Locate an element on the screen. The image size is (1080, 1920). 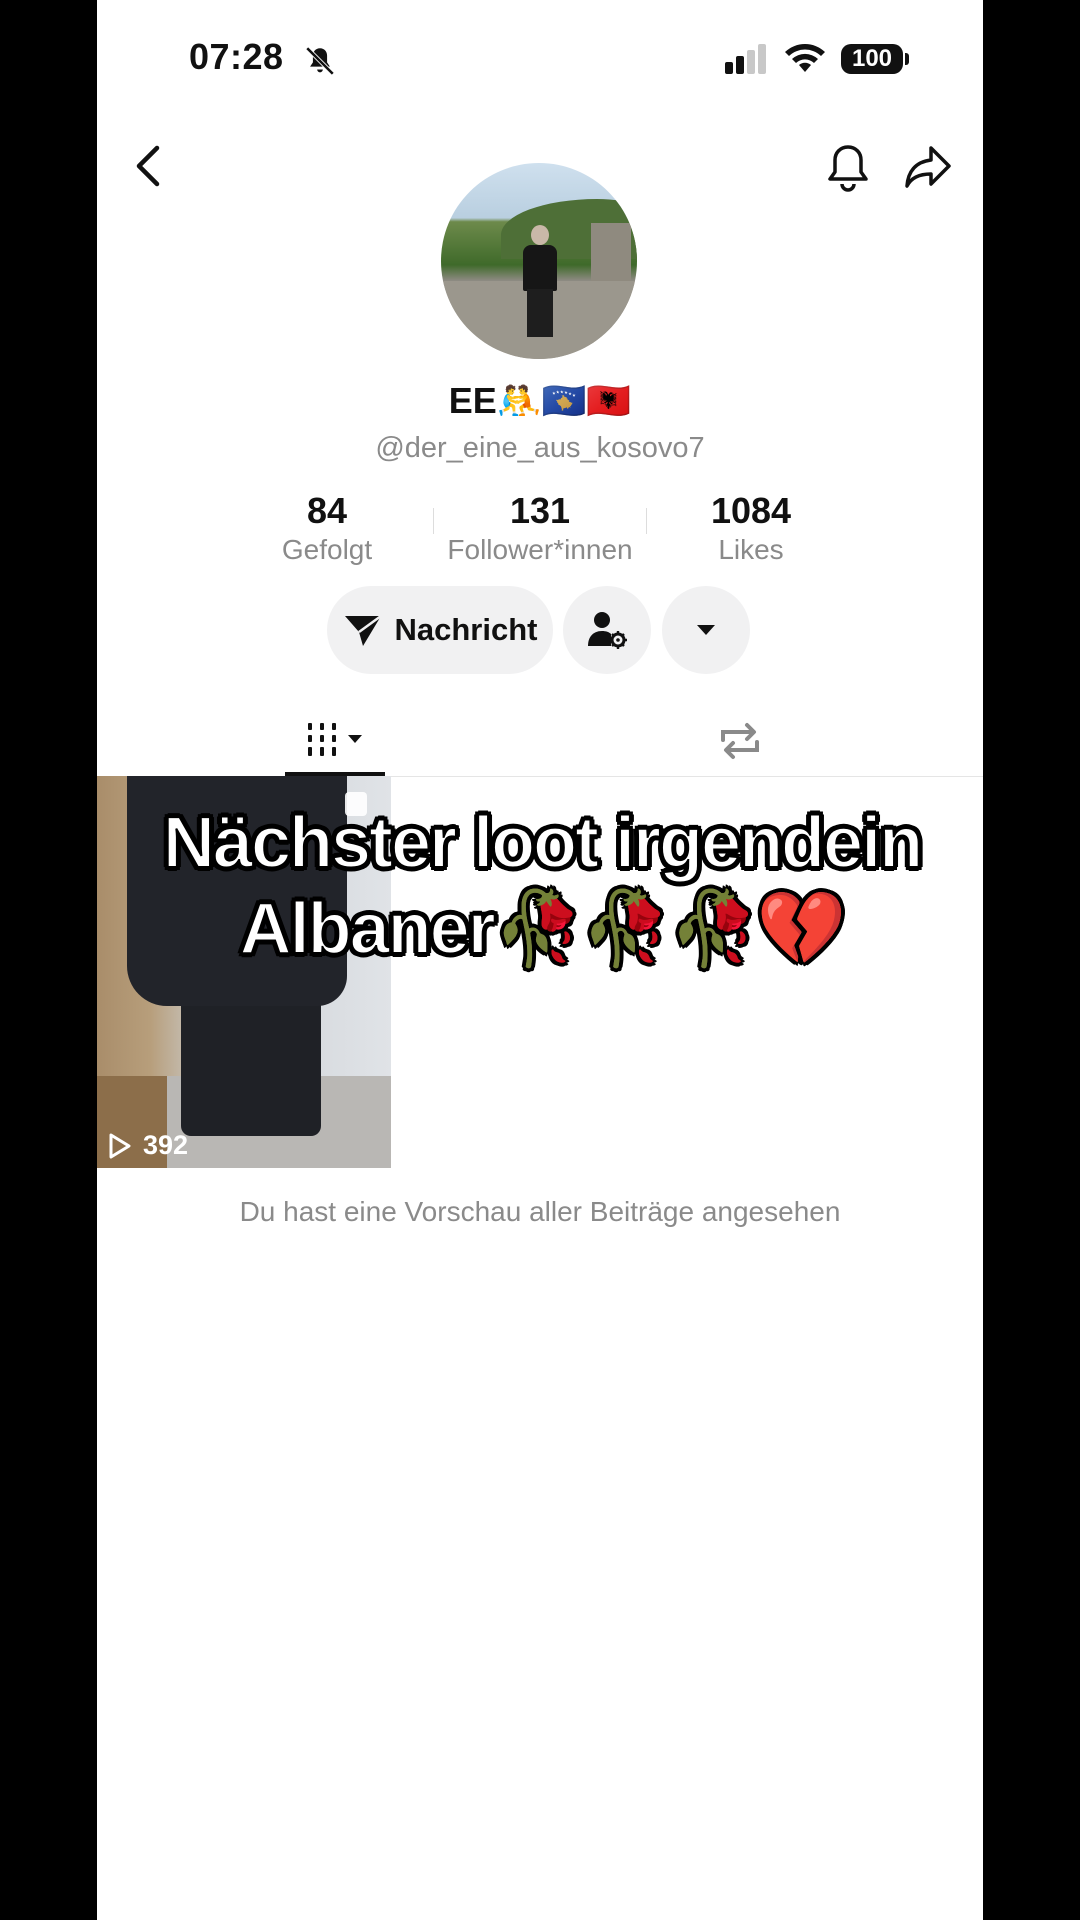
user-settings-button is located at coordinates (607, 630).